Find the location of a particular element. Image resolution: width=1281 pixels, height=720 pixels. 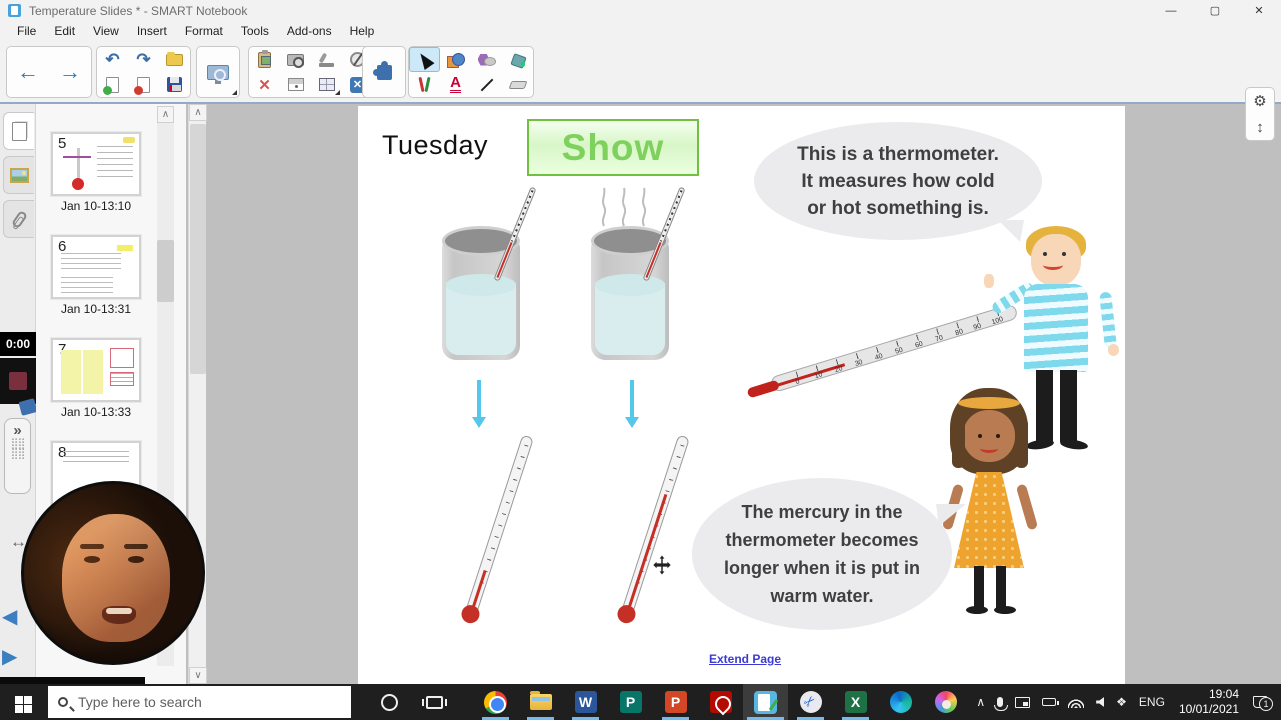

tray-volume is located at coordinates (1100, 702).